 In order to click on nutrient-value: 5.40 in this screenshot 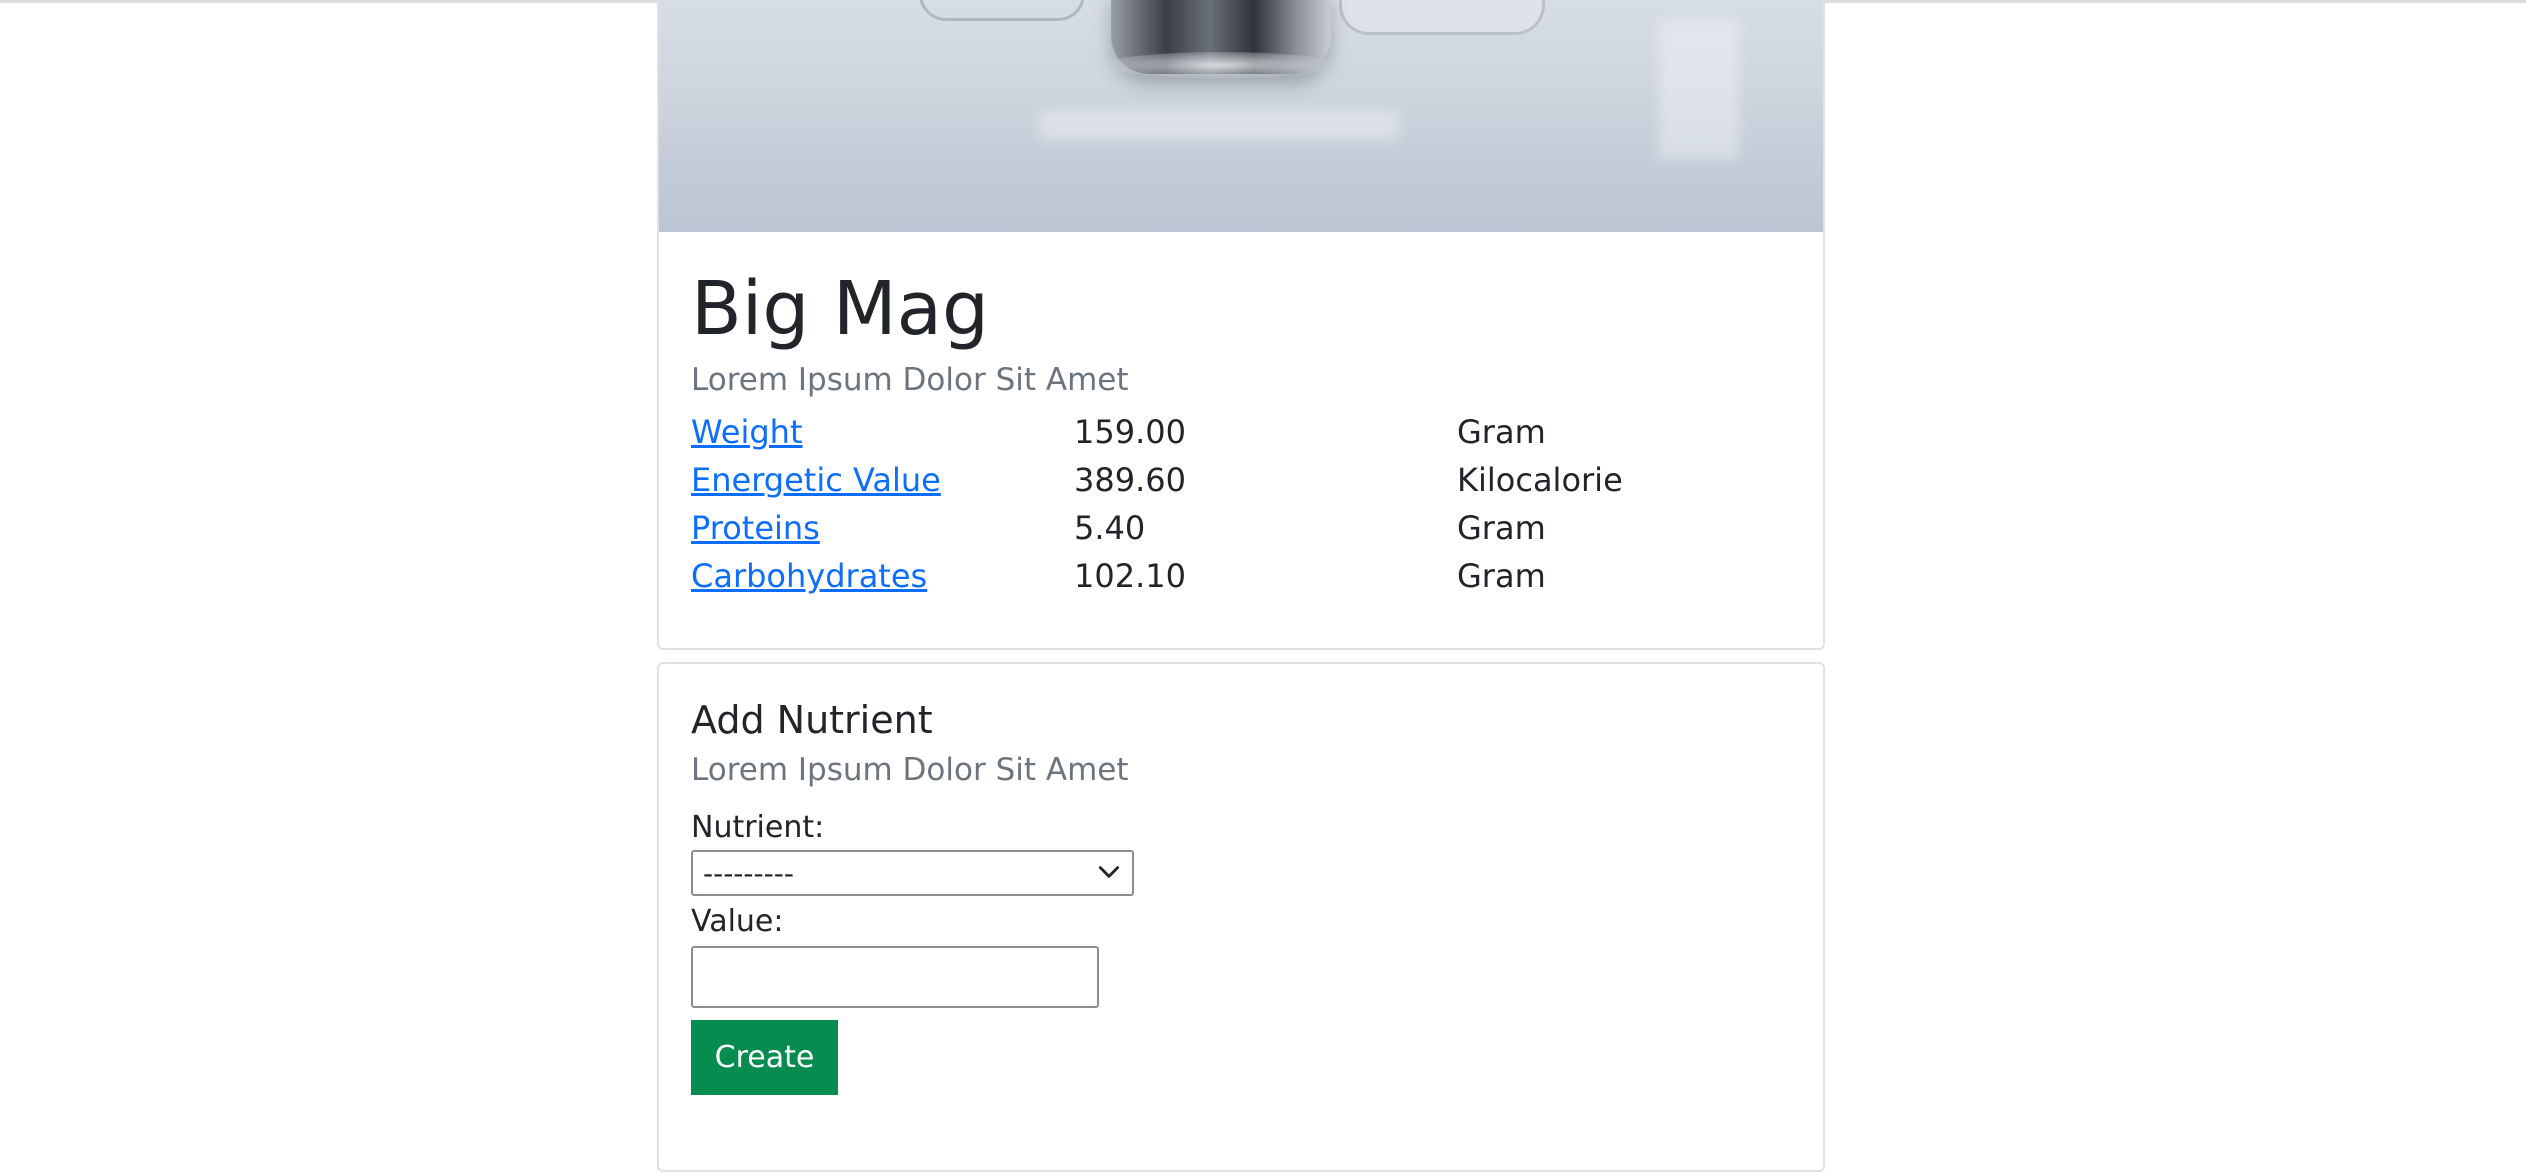, I will do `click(1110, 528)`.